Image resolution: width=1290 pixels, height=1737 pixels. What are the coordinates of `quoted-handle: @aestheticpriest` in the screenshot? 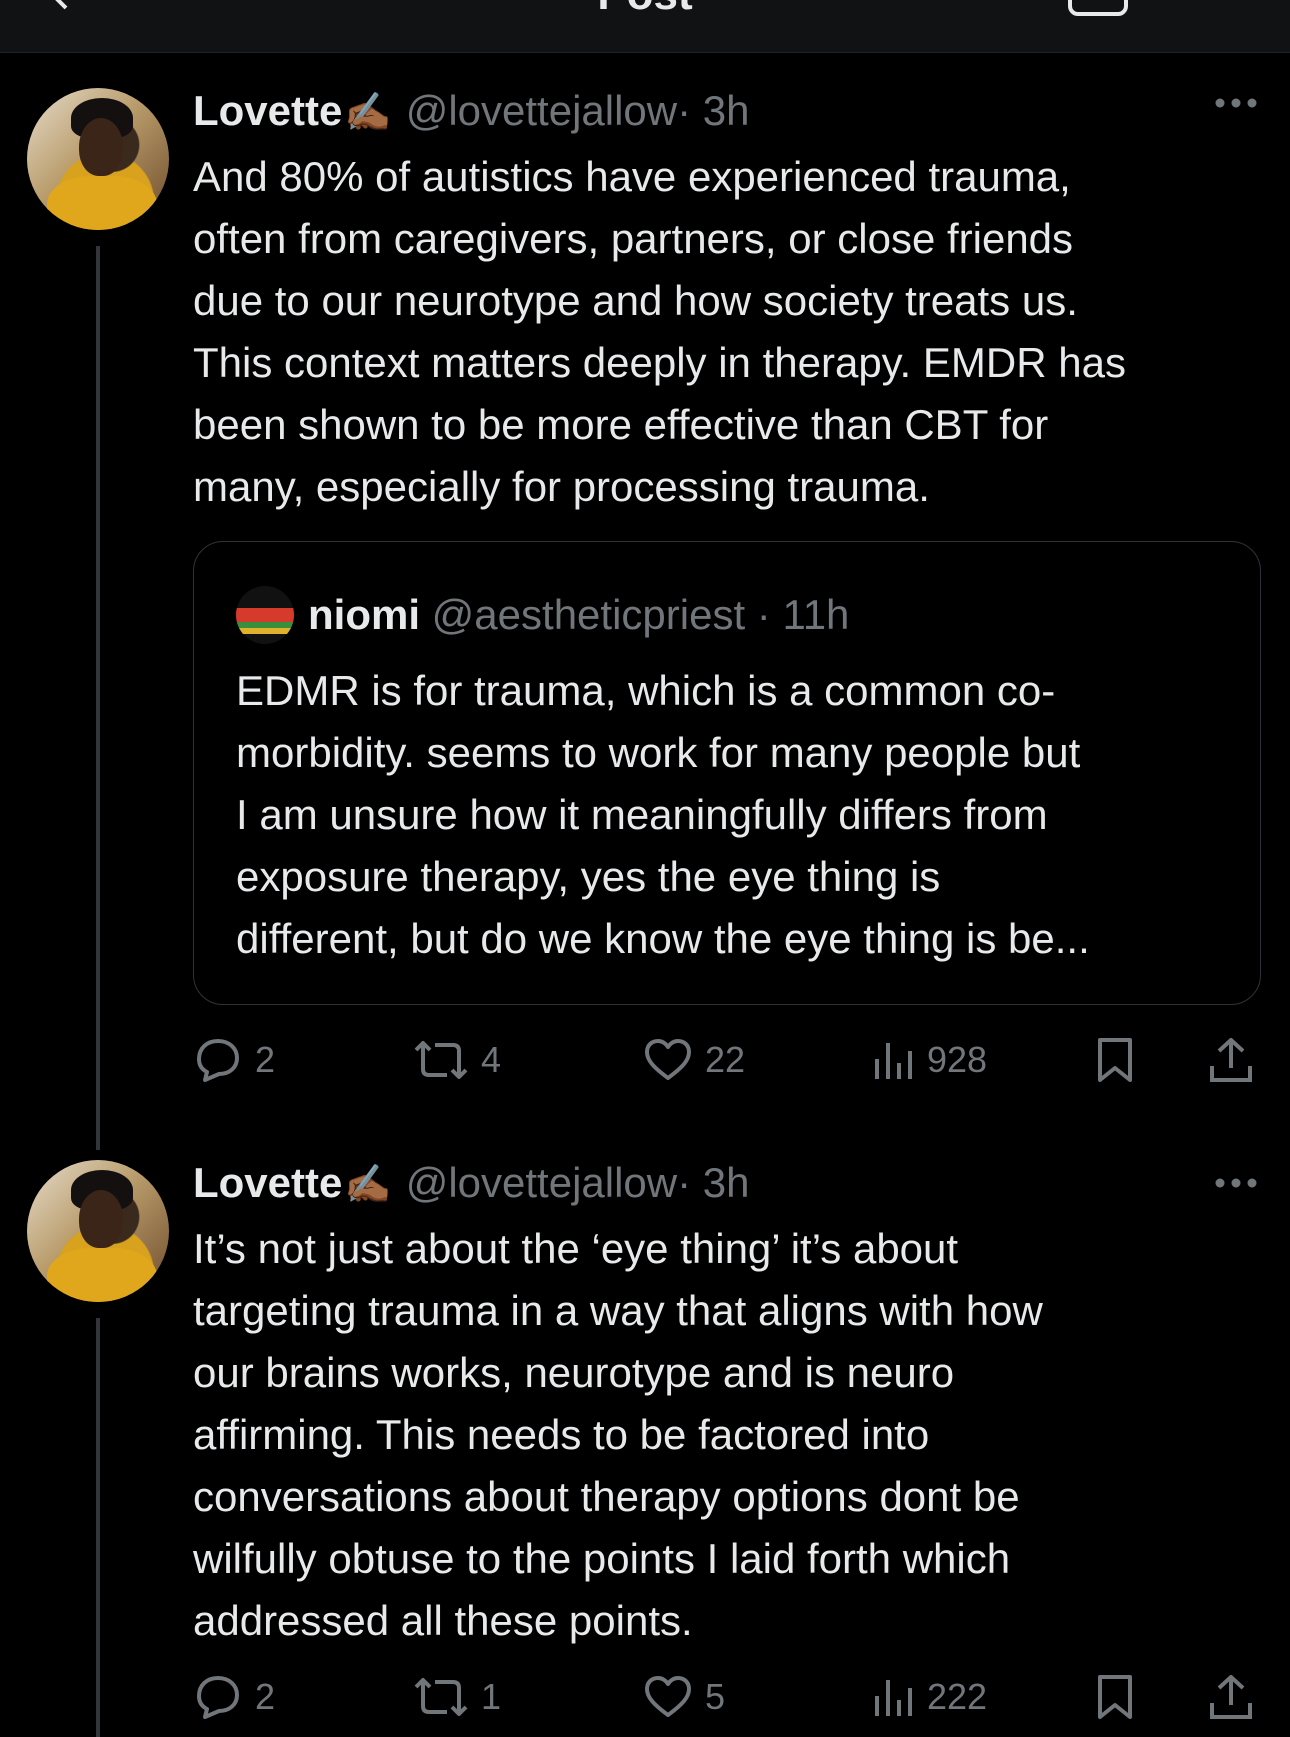 It's located at (588, 614).